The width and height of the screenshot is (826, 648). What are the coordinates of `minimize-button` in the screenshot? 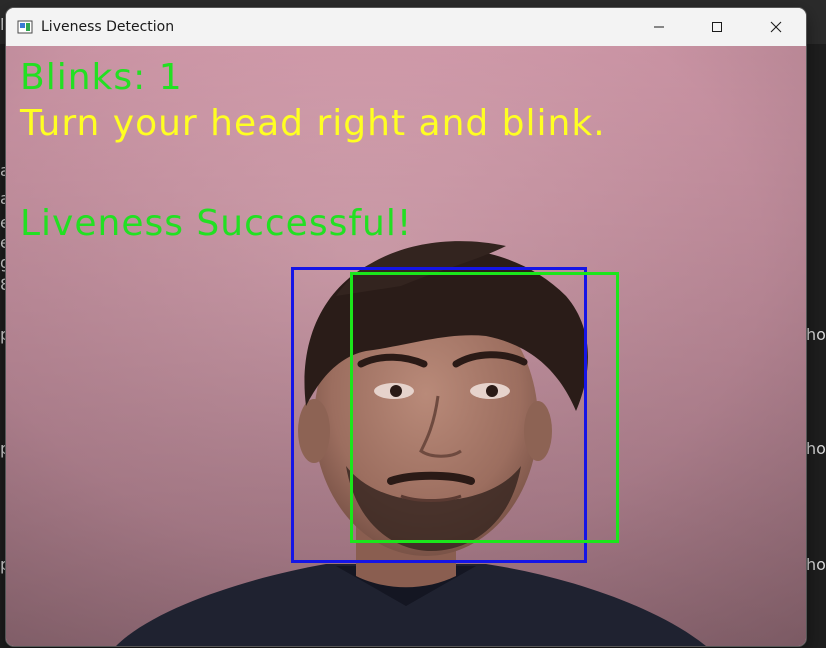 It's located at (659, 27).